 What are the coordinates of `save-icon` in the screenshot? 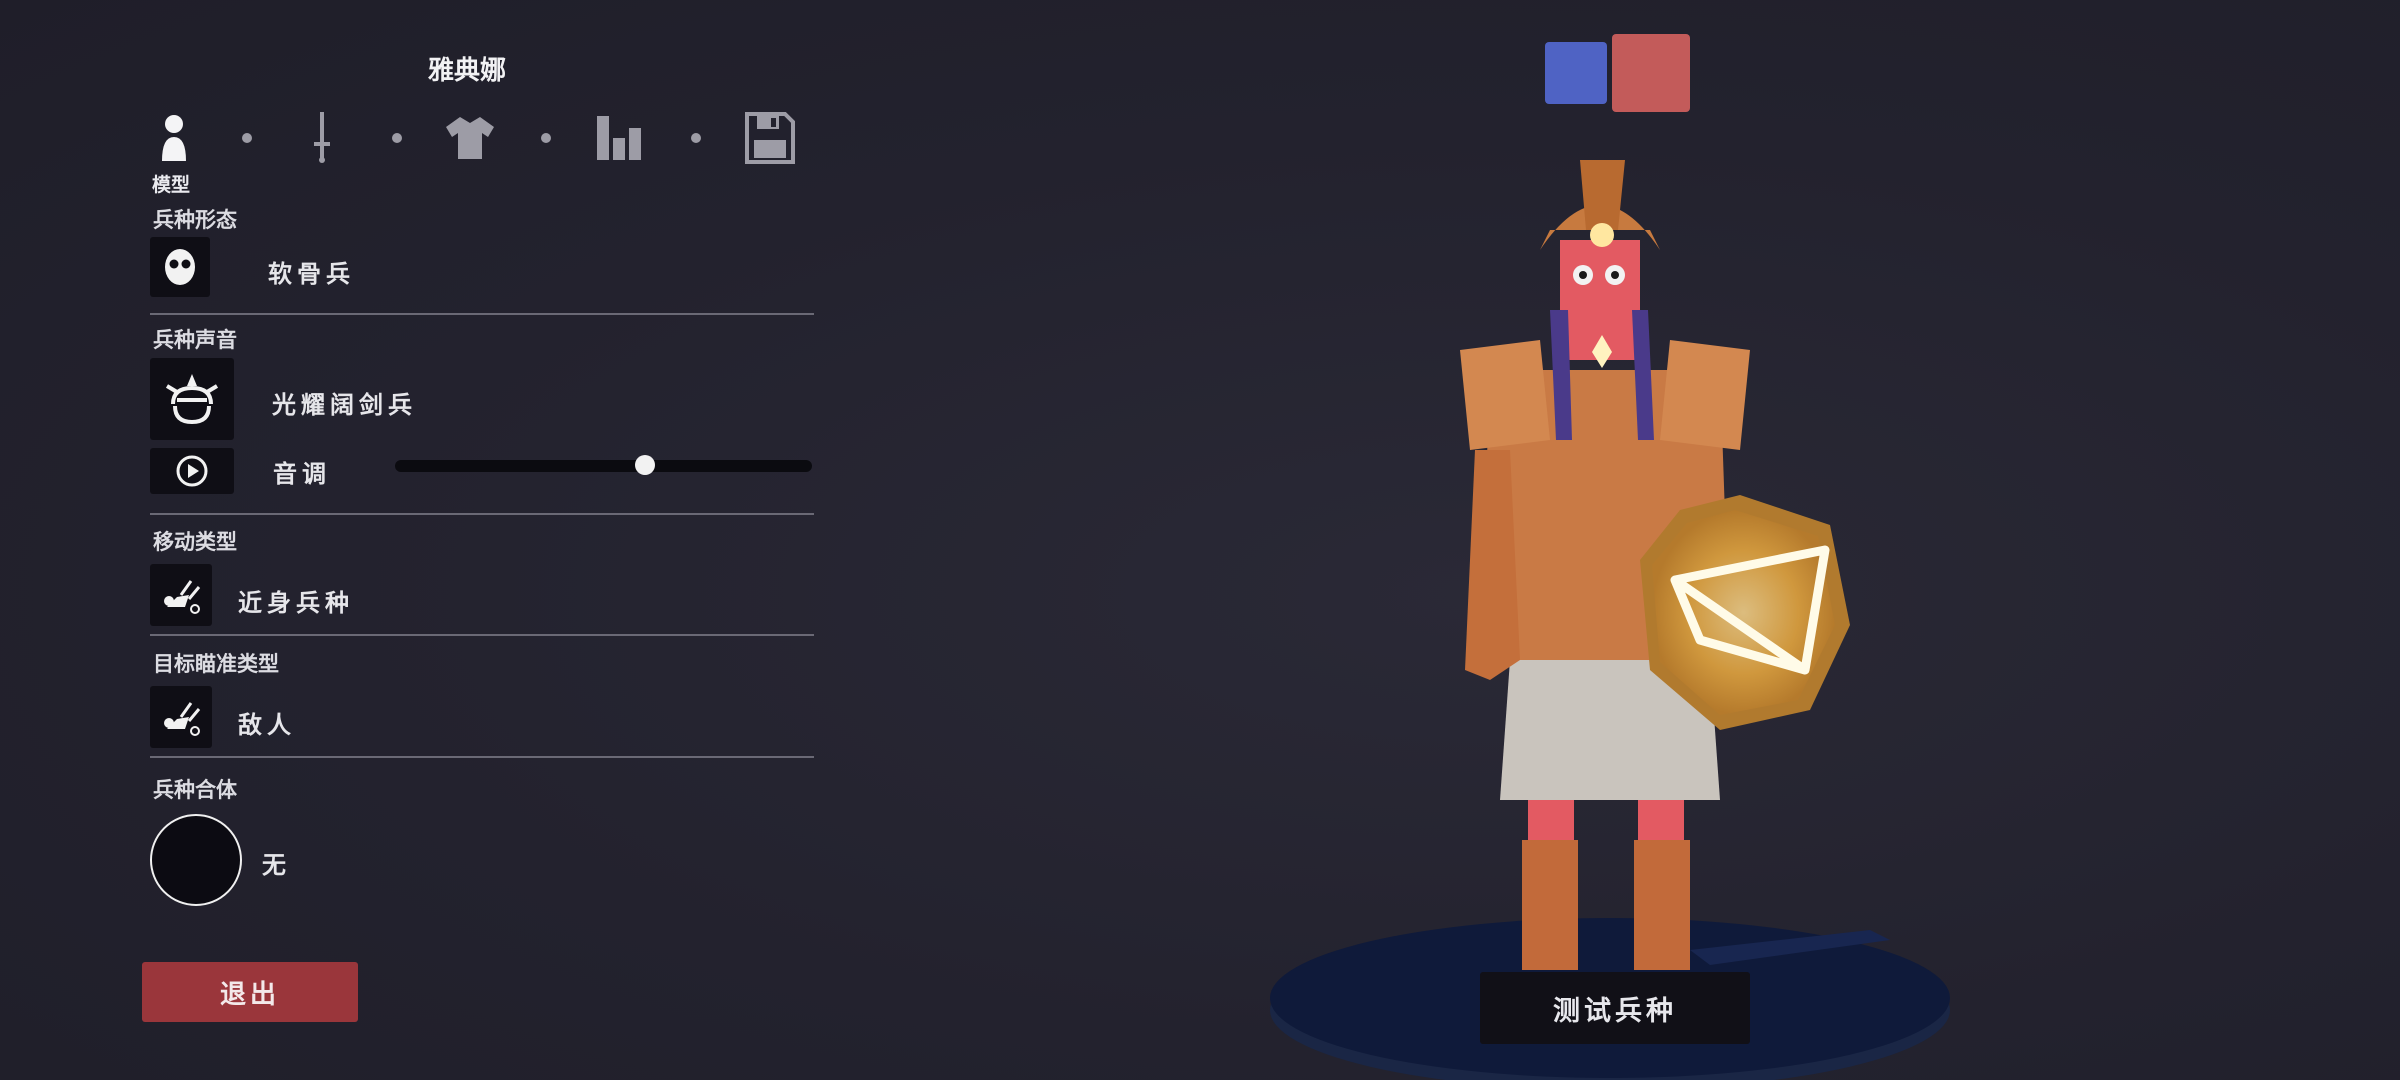 It's located at (770, 138).